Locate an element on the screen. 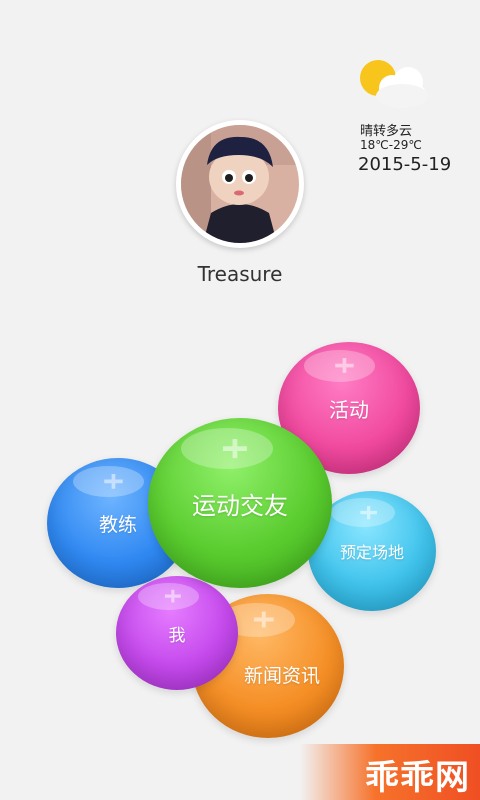 Image resolution: width=480 pixels, height=800 pixels. current-date: 2015-5-19 is located at coordinates (405, 164).